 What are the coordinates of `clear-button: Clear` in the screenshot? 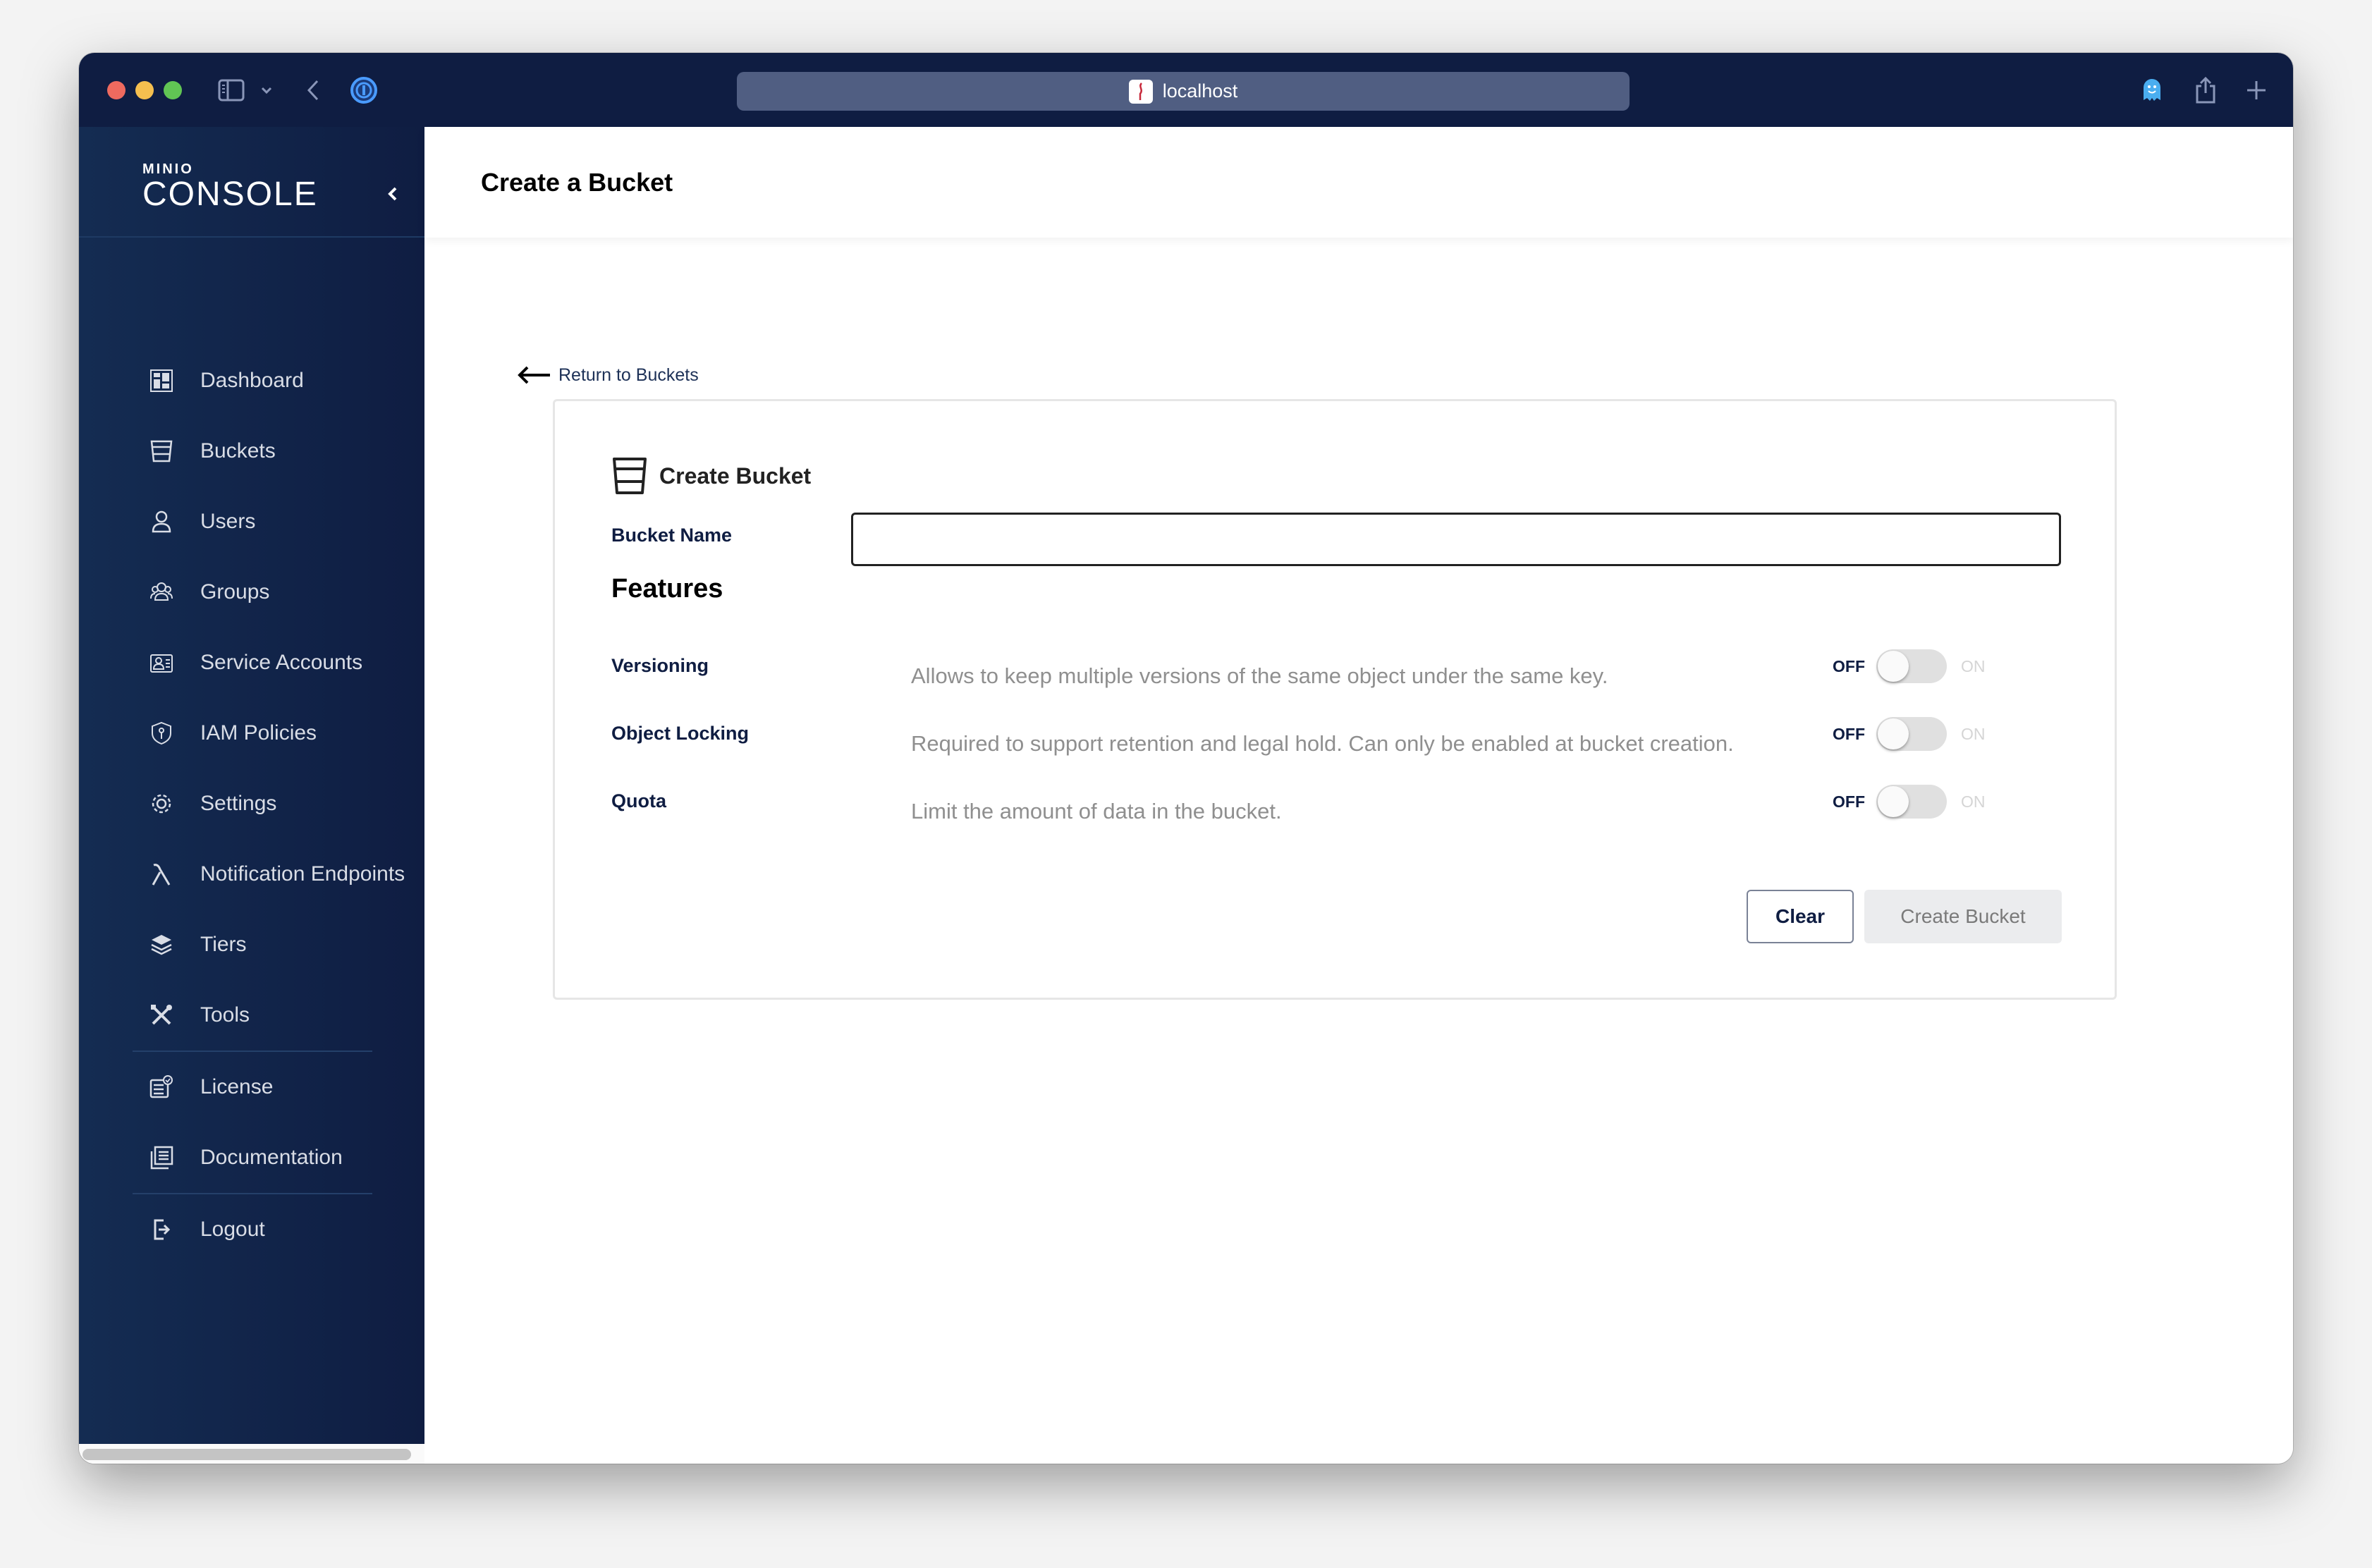 It's located at (1800, 916).